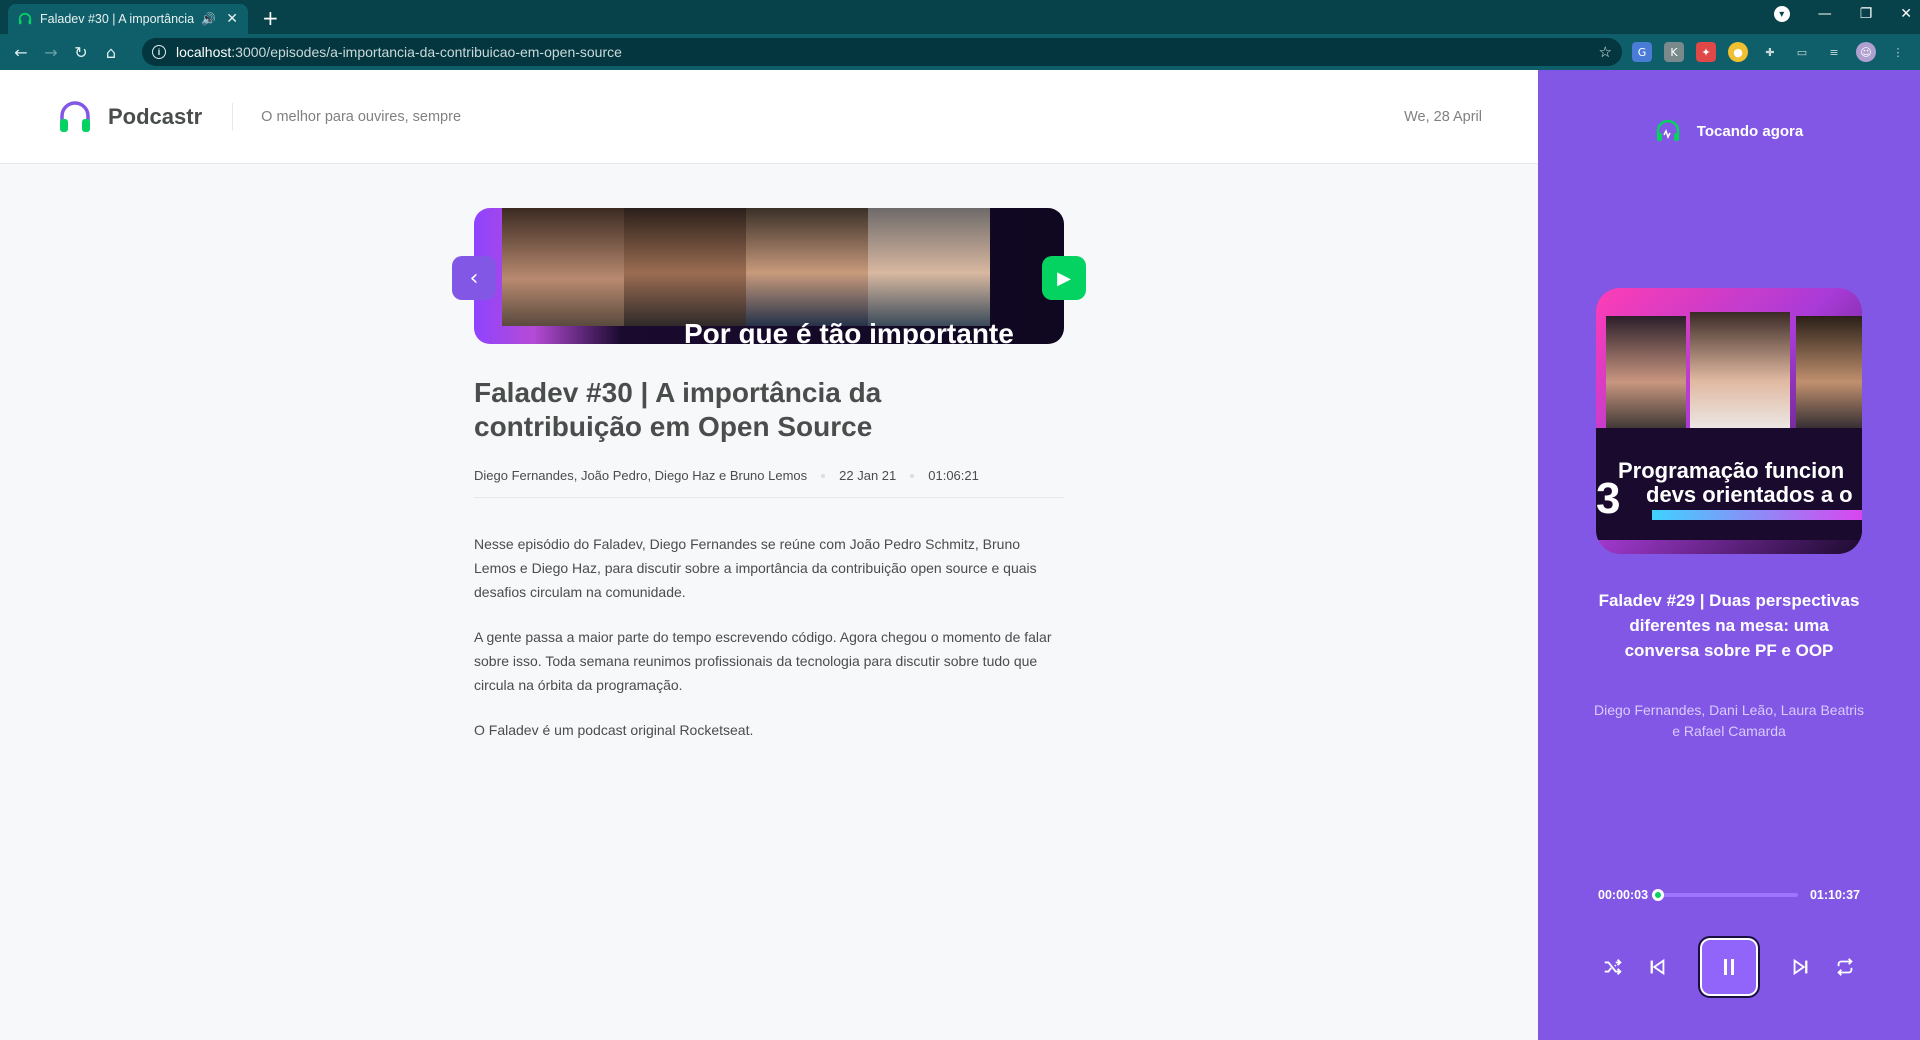  What do you see at coordinates (159, 52) in the screenshot?
I see `site-info-icon: i` at bounding box center [159, 52].